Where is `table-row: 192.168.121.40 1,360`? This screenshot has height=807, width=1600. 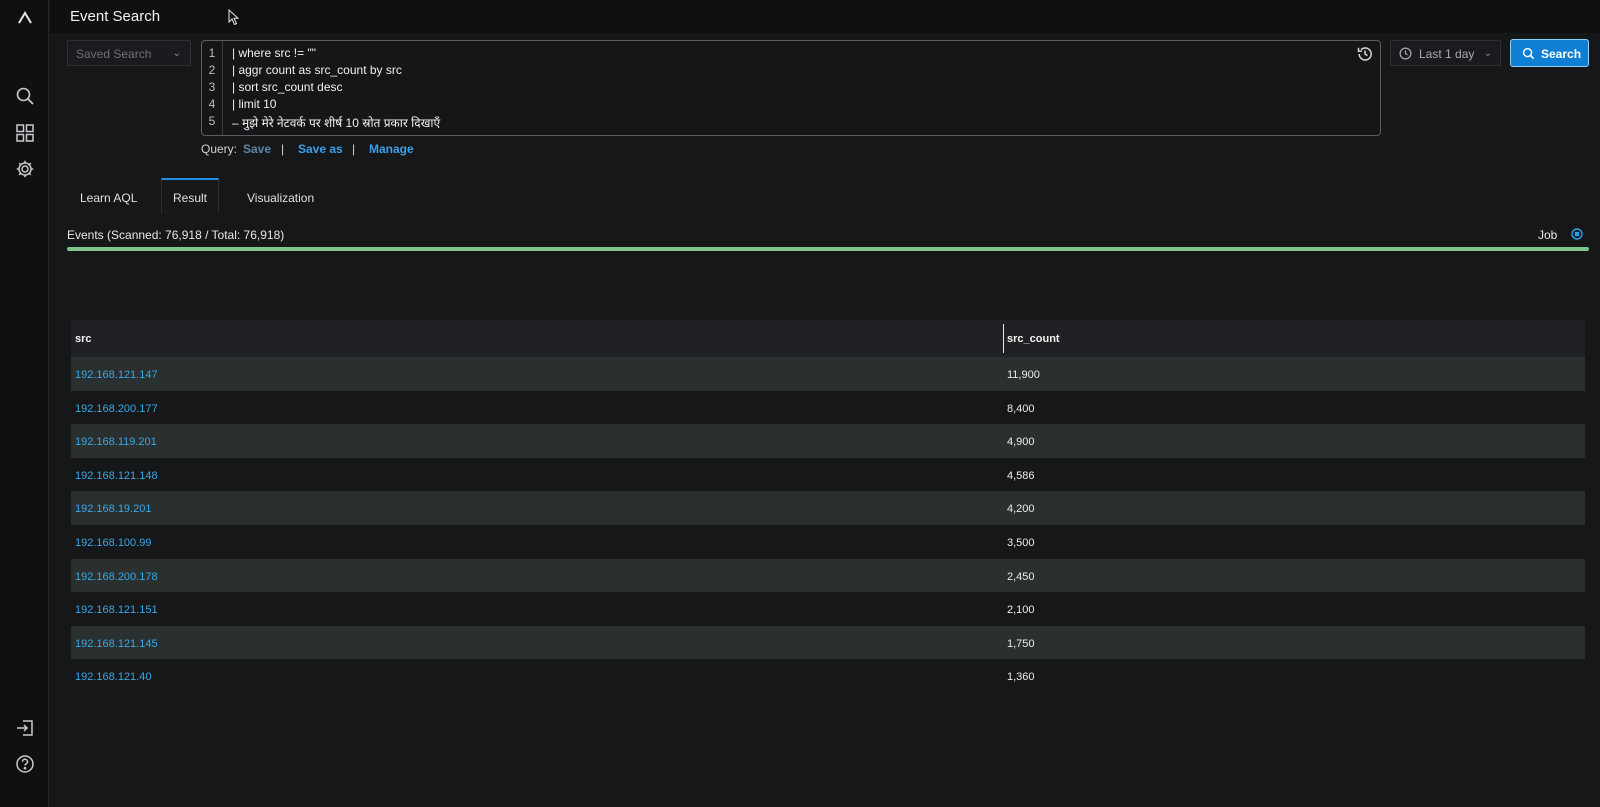 table-row: 192.168.121.40 1,360 is located at coordinates (828, 676).